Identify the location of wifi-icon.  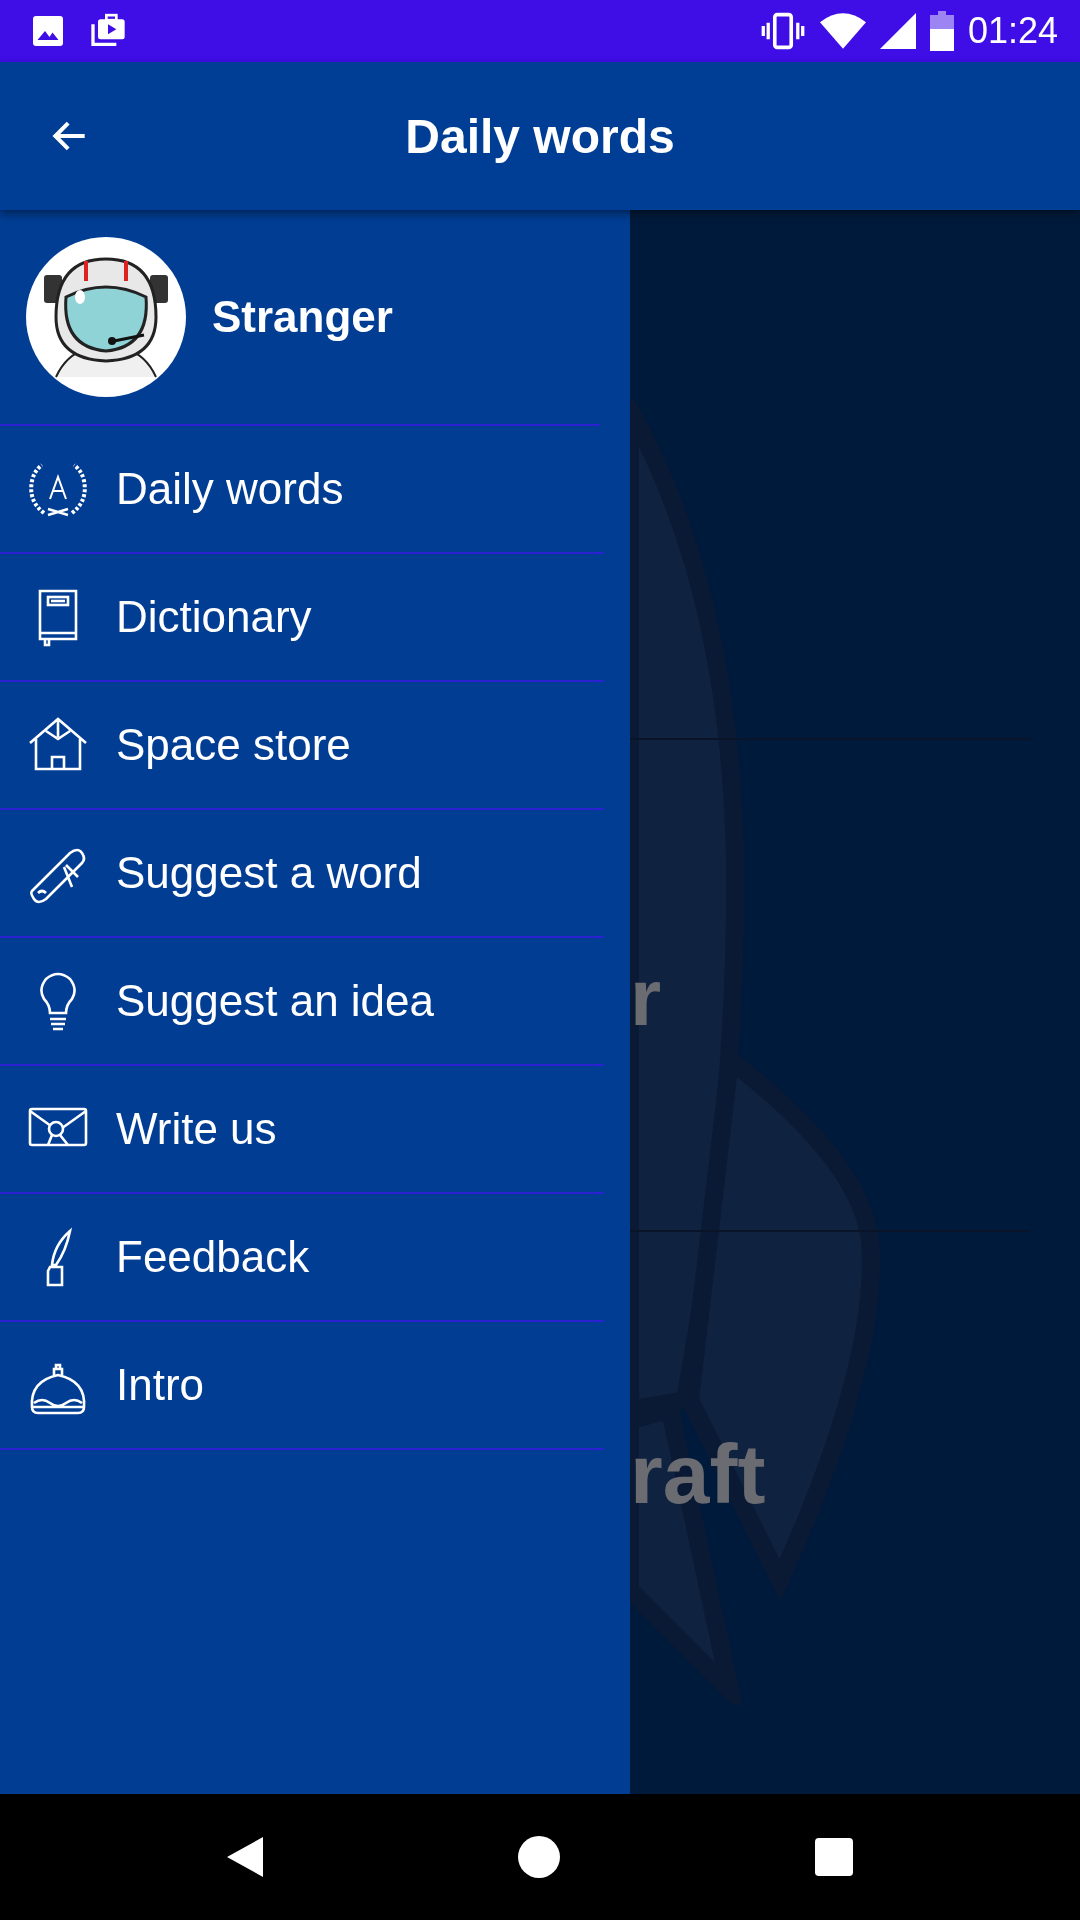
(842, 31).